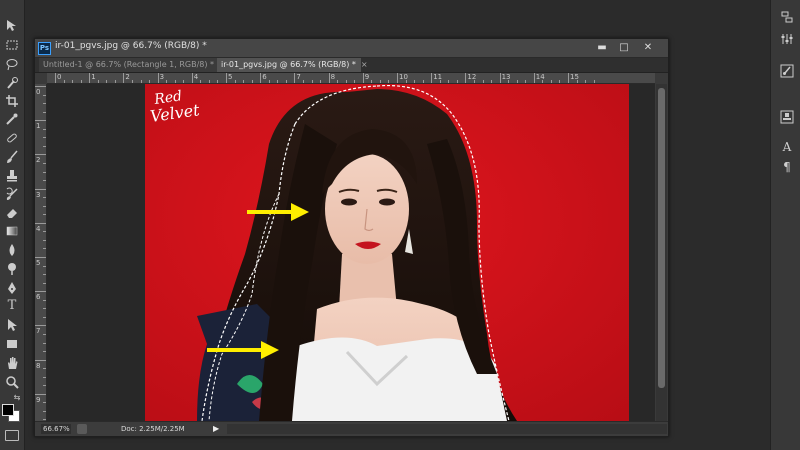 The height and width of the screenshot is (450, 800). What do you see at coordinates (12, 119) in the screenshot?
I see `eyedropper-tool-icon` at bounding box center [12, 119].